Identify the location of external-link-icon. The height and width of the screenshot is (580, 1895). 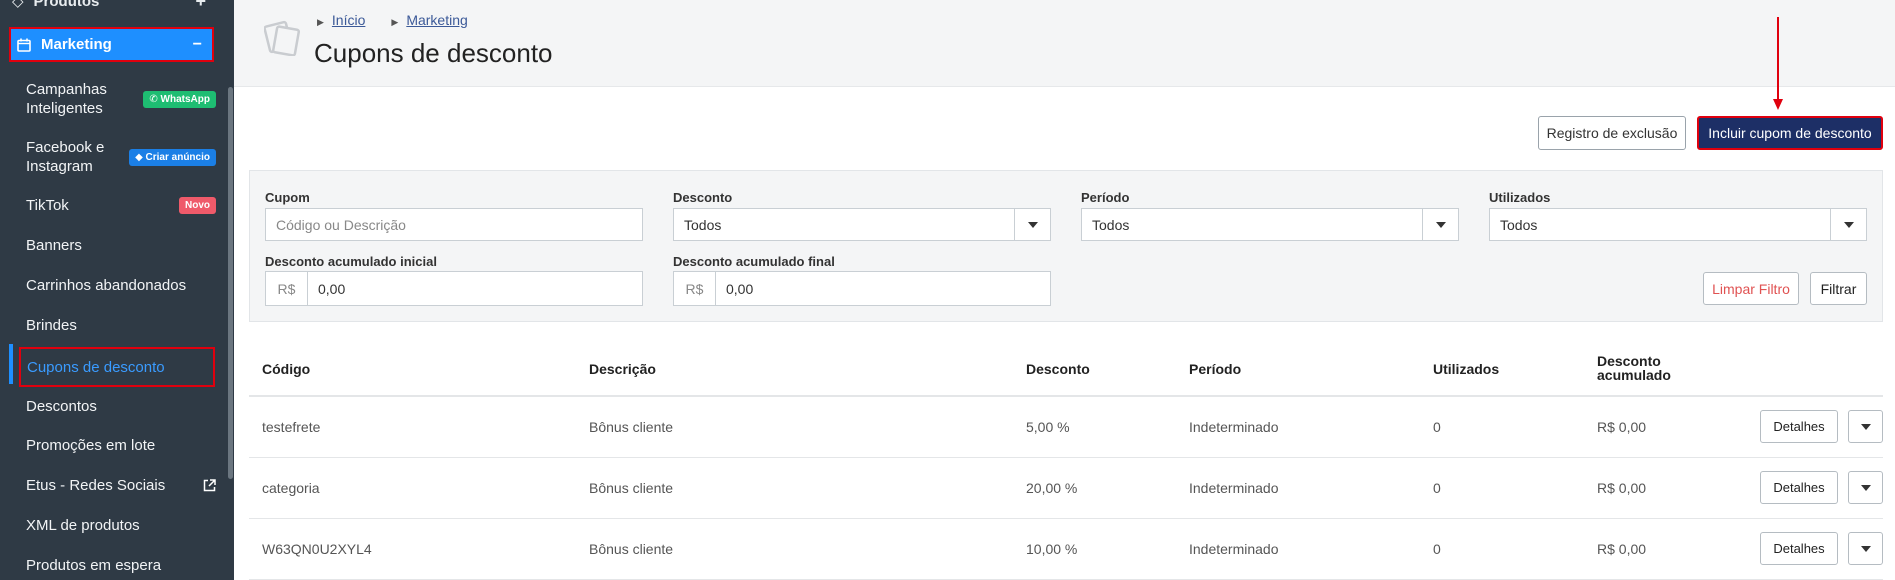
(209, 485).